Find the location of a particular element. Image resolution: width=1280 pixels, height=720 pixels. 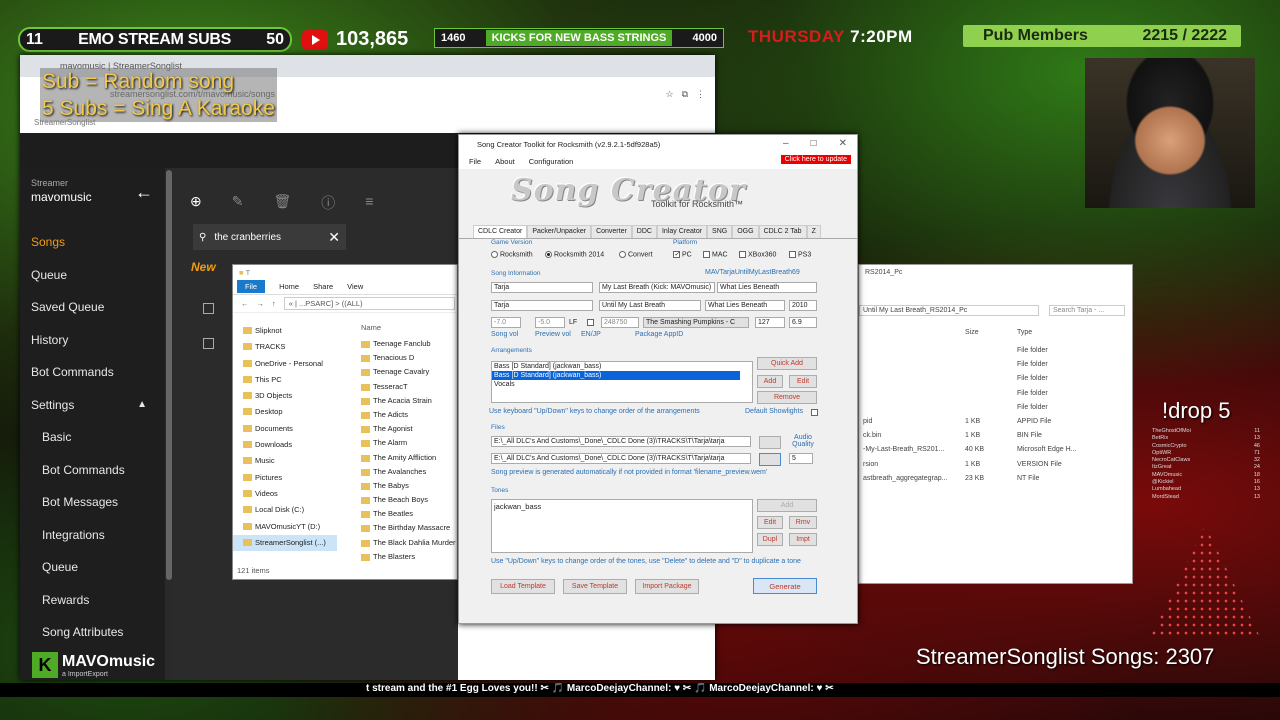

edit-tone-button: Edit is located at coordinates (770, 522).